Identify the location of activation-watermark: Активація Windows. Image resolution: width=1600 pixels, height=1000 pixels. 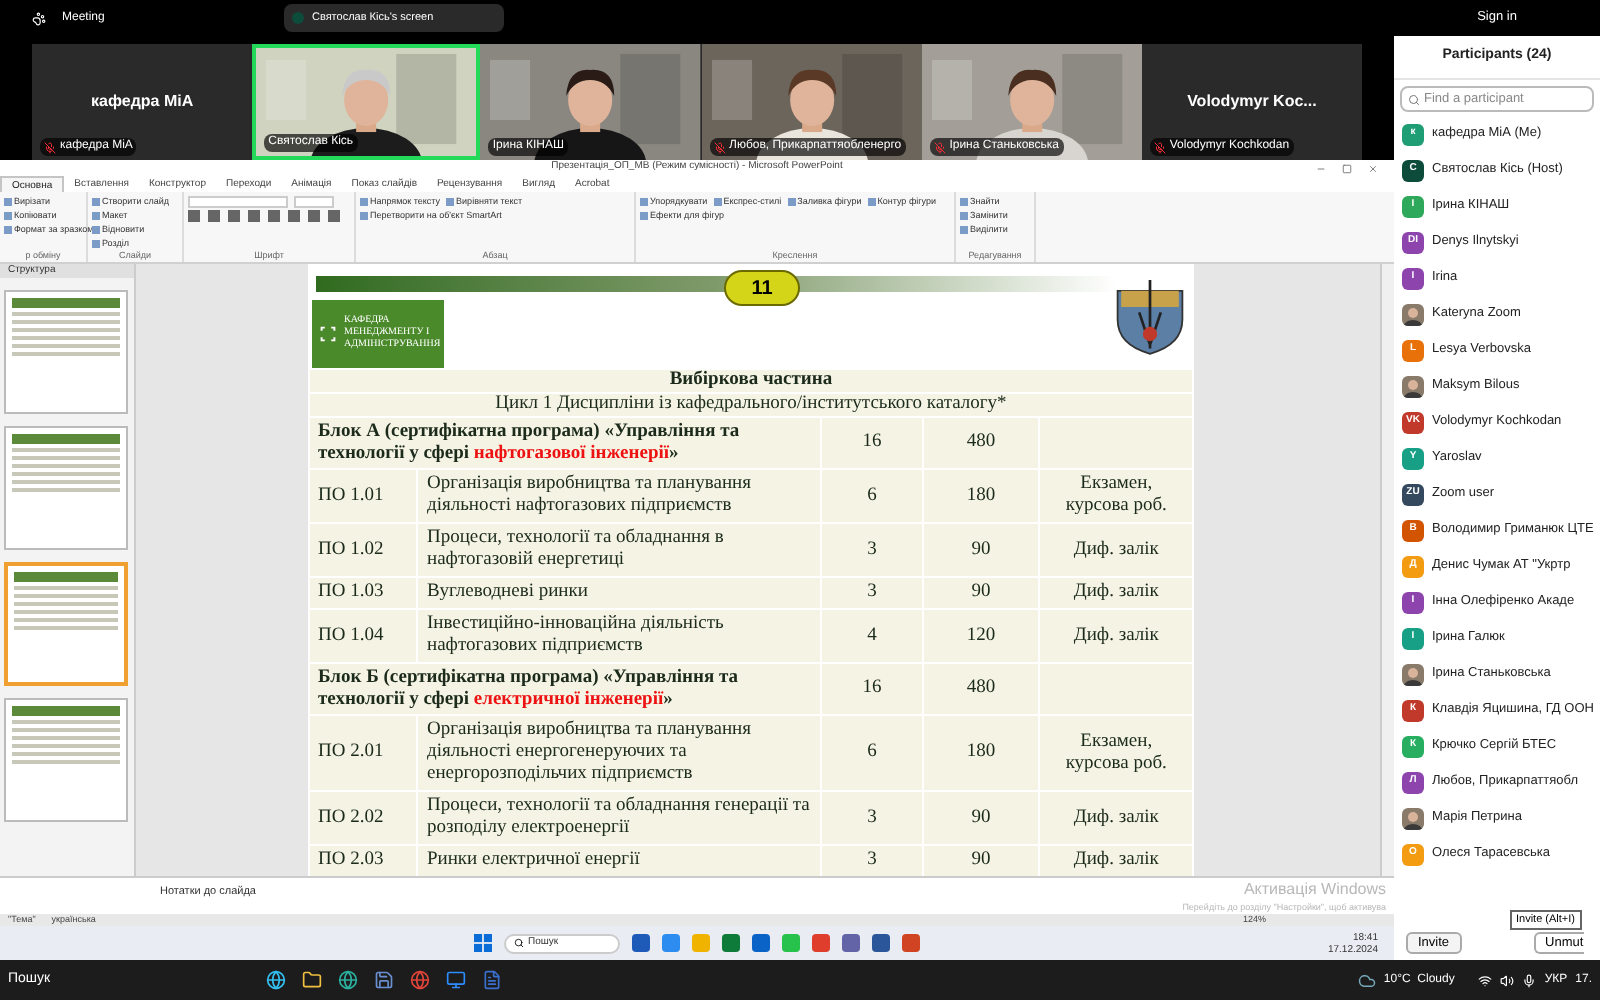
(1314, 890).